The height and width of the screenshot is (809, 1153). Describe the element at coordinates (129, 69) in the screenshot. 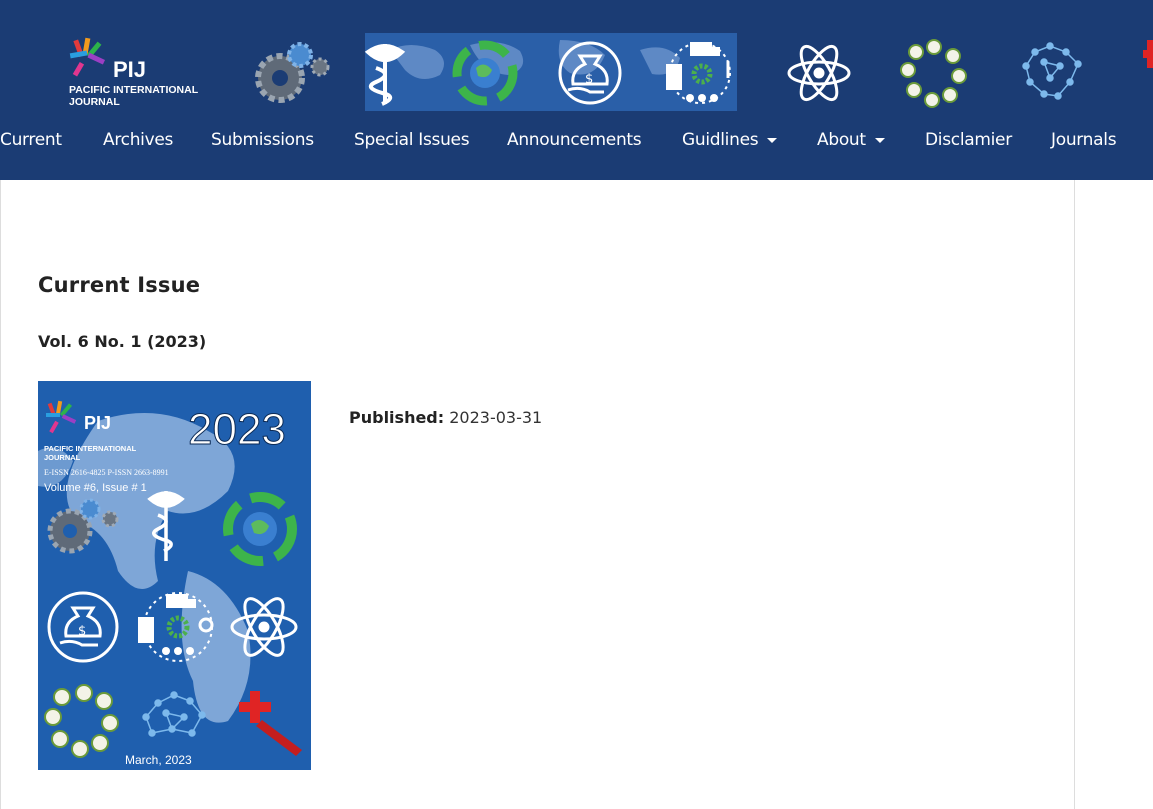

I see `logo-abbr: PIJ` at that location.